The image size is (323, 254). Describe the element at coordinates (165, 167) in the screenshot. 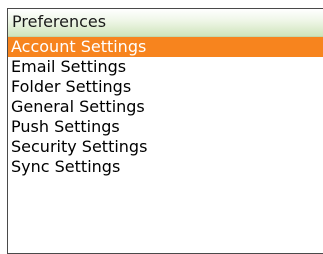

I see `list-item-sync-settings: Sync Settings` at that location.